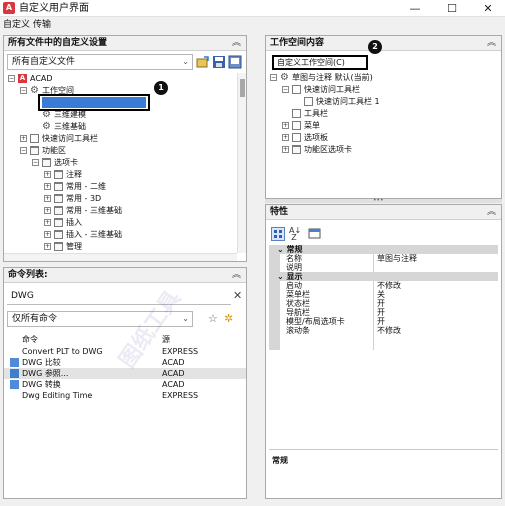 This screenshot has height=506, width=505. What do you see at coordinates (125, 339) in the screenshot?
I see `command-list-column-headers: 命令 源` at bounding box center [125, 339].